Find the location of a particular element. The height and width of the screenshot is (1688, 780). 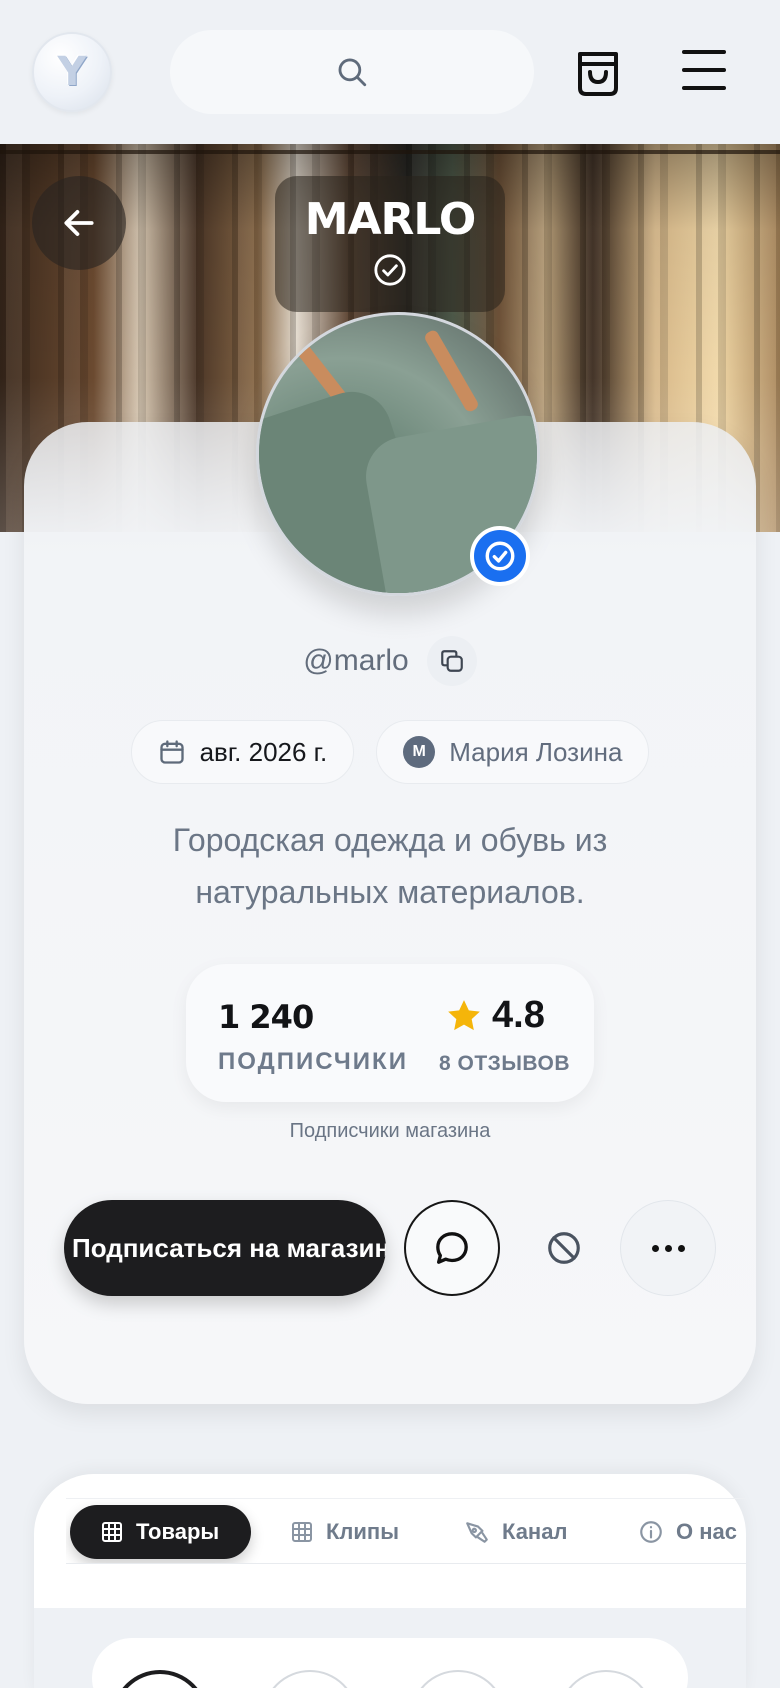

owner-avatar: M is located at coordinates (419, 752).